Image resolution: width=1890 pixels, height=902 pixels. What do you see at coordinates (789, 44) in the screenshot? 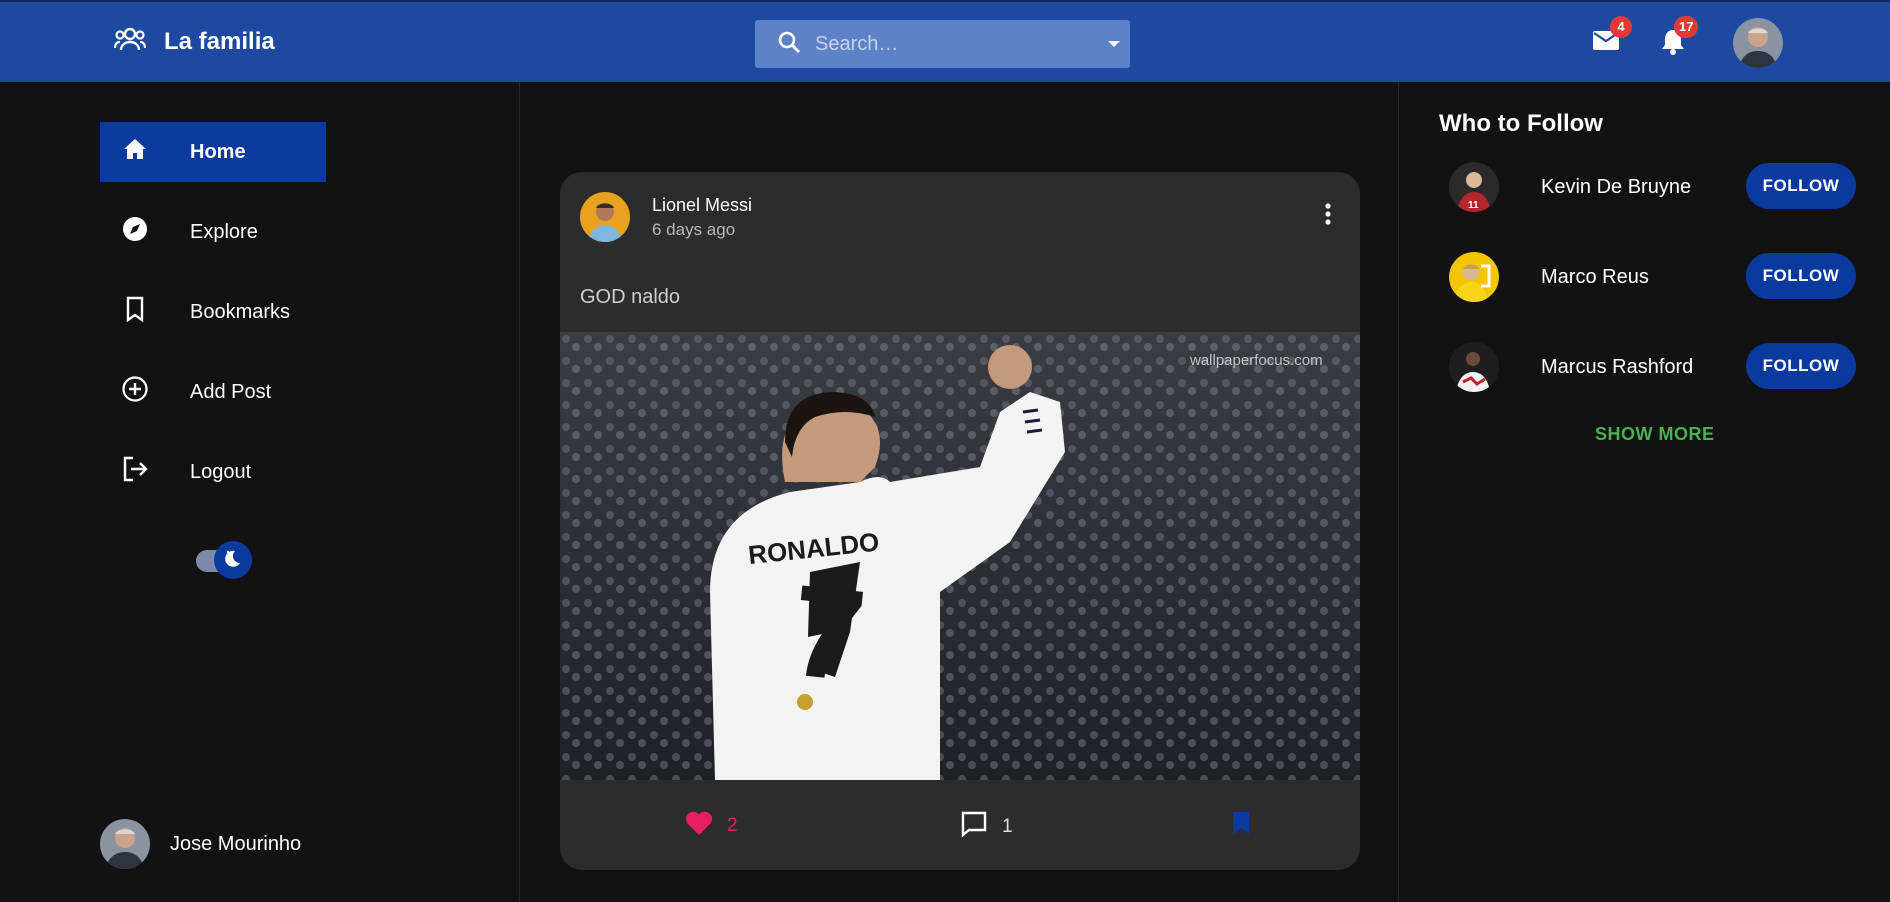
I see `search-icon` at bounding box center [789, 44].